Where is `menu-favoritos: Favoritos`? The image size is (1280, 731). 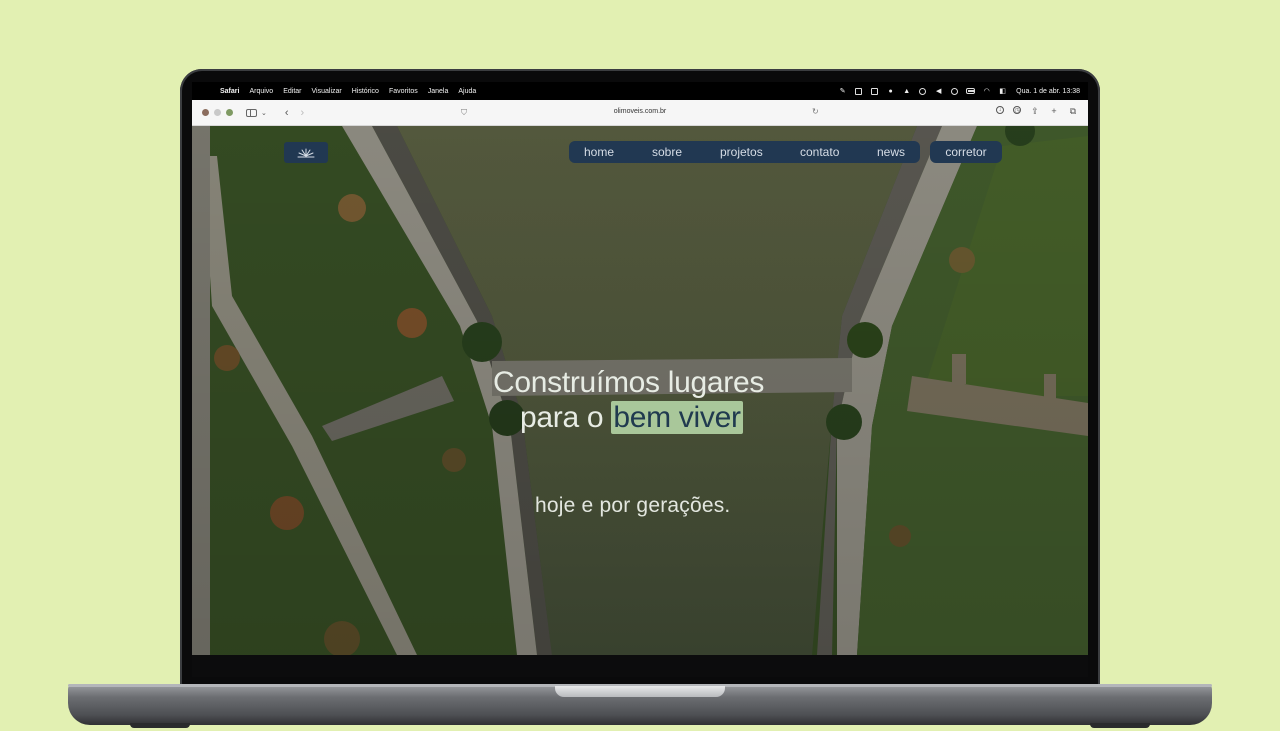 menu-favoritos: Favoritos is located at coordinates (403, 91).